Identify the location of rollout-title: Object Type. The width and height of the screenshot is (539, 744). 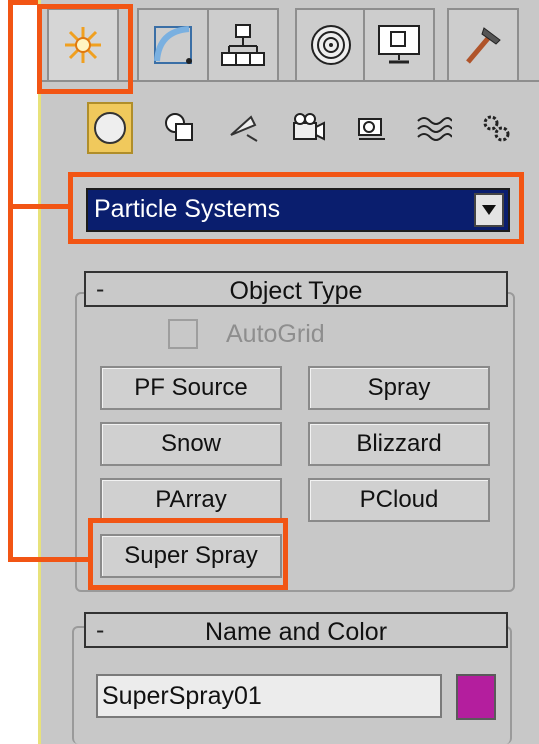
(296, 291).